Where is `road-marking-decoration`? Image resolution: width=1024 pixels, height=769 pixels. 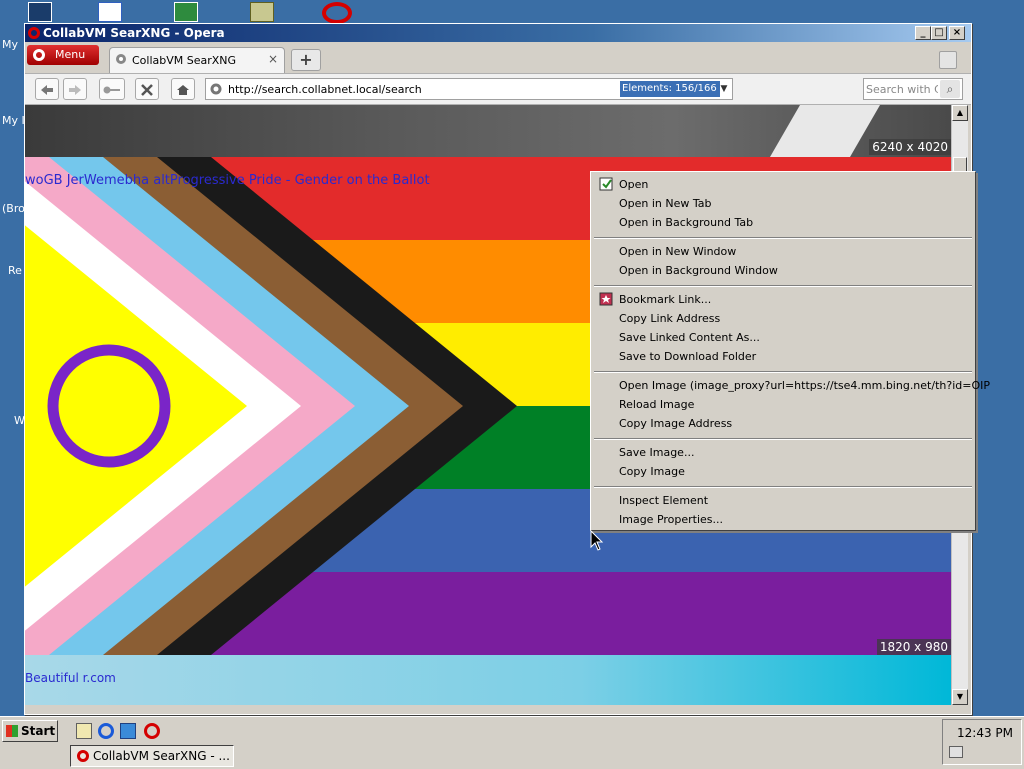 road-marking-decoration is located at coordinates (825, 131).